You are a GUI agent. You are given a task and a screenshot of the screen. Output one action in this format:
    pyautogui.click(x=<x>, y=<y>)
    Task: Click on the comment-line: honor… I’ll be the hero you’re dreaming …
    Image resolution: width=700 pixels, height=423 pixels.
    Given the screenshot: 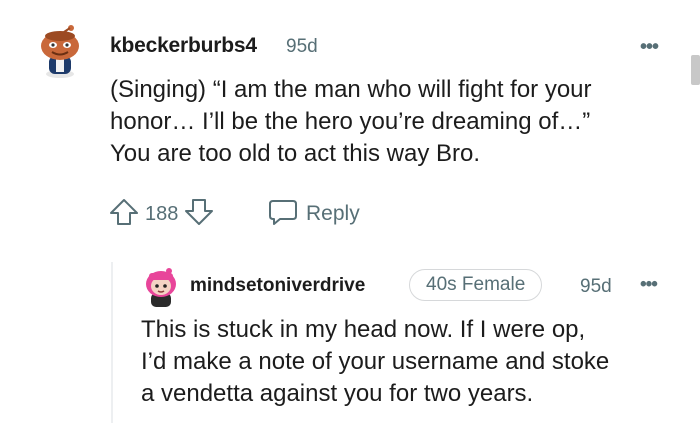 What is the action you would take?
    pyautogui.click(x=350, y=121)
    